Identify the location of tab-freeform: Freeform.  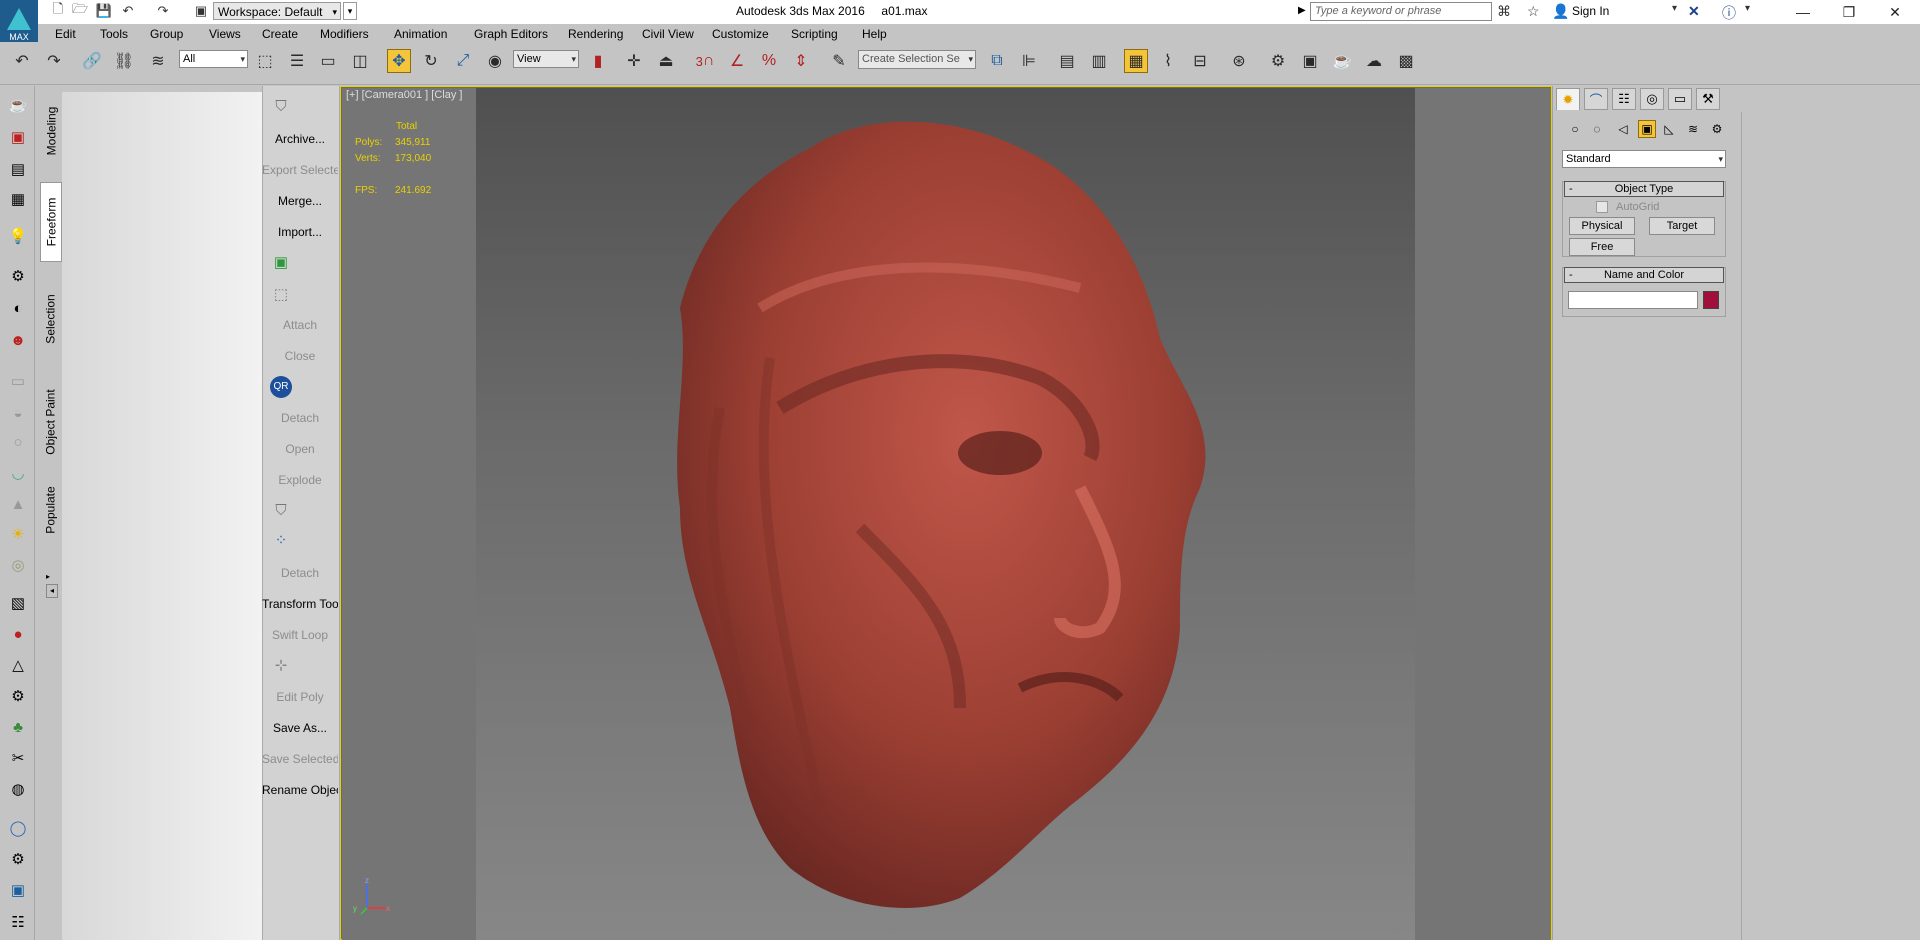
(51, 222).